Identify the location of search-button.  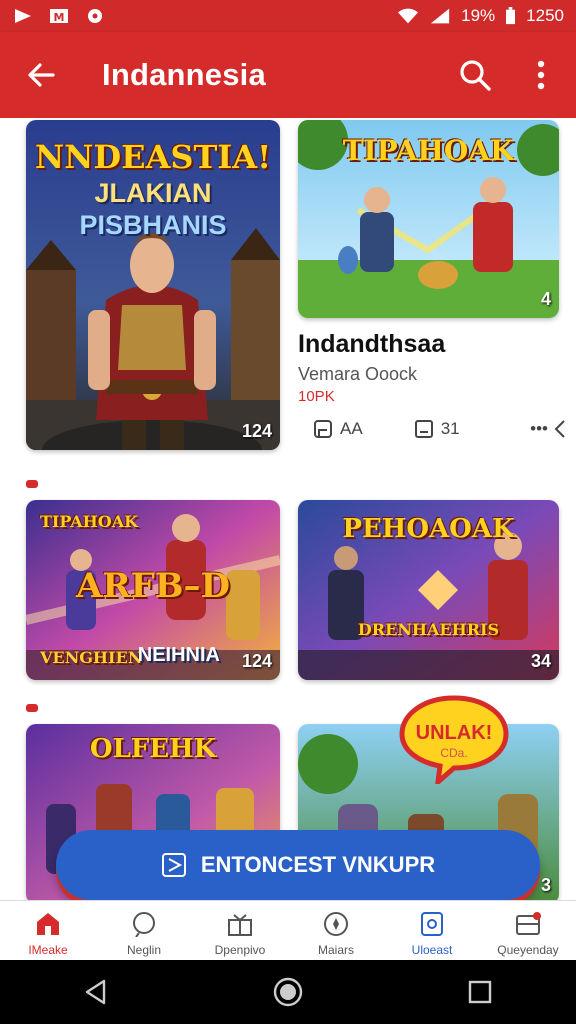
(475, 75).